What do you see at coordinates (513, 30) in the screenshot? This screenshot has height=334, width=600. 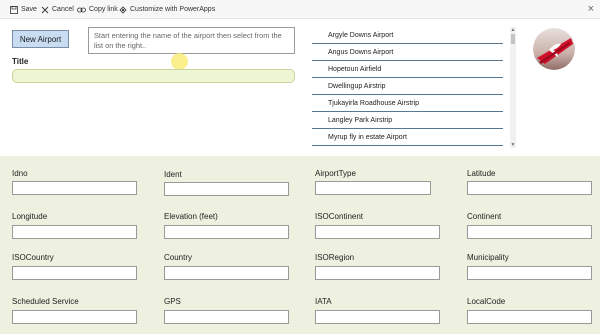 I see `scroll-up-icon: ▲` at bounding box center [513, 30].